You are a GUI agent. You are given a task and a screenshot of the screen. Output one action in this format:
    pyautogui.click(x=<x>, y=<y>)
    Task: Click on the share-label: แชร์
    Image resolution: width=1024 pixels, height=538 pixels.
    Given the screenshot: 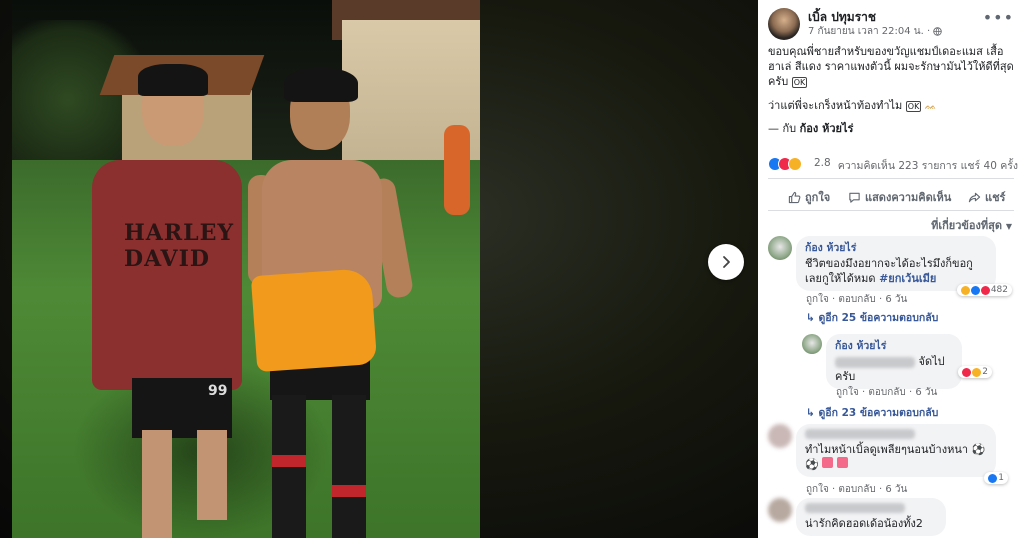 What is the action you would take?
    pyautogui.click(x=995, y=197)
    